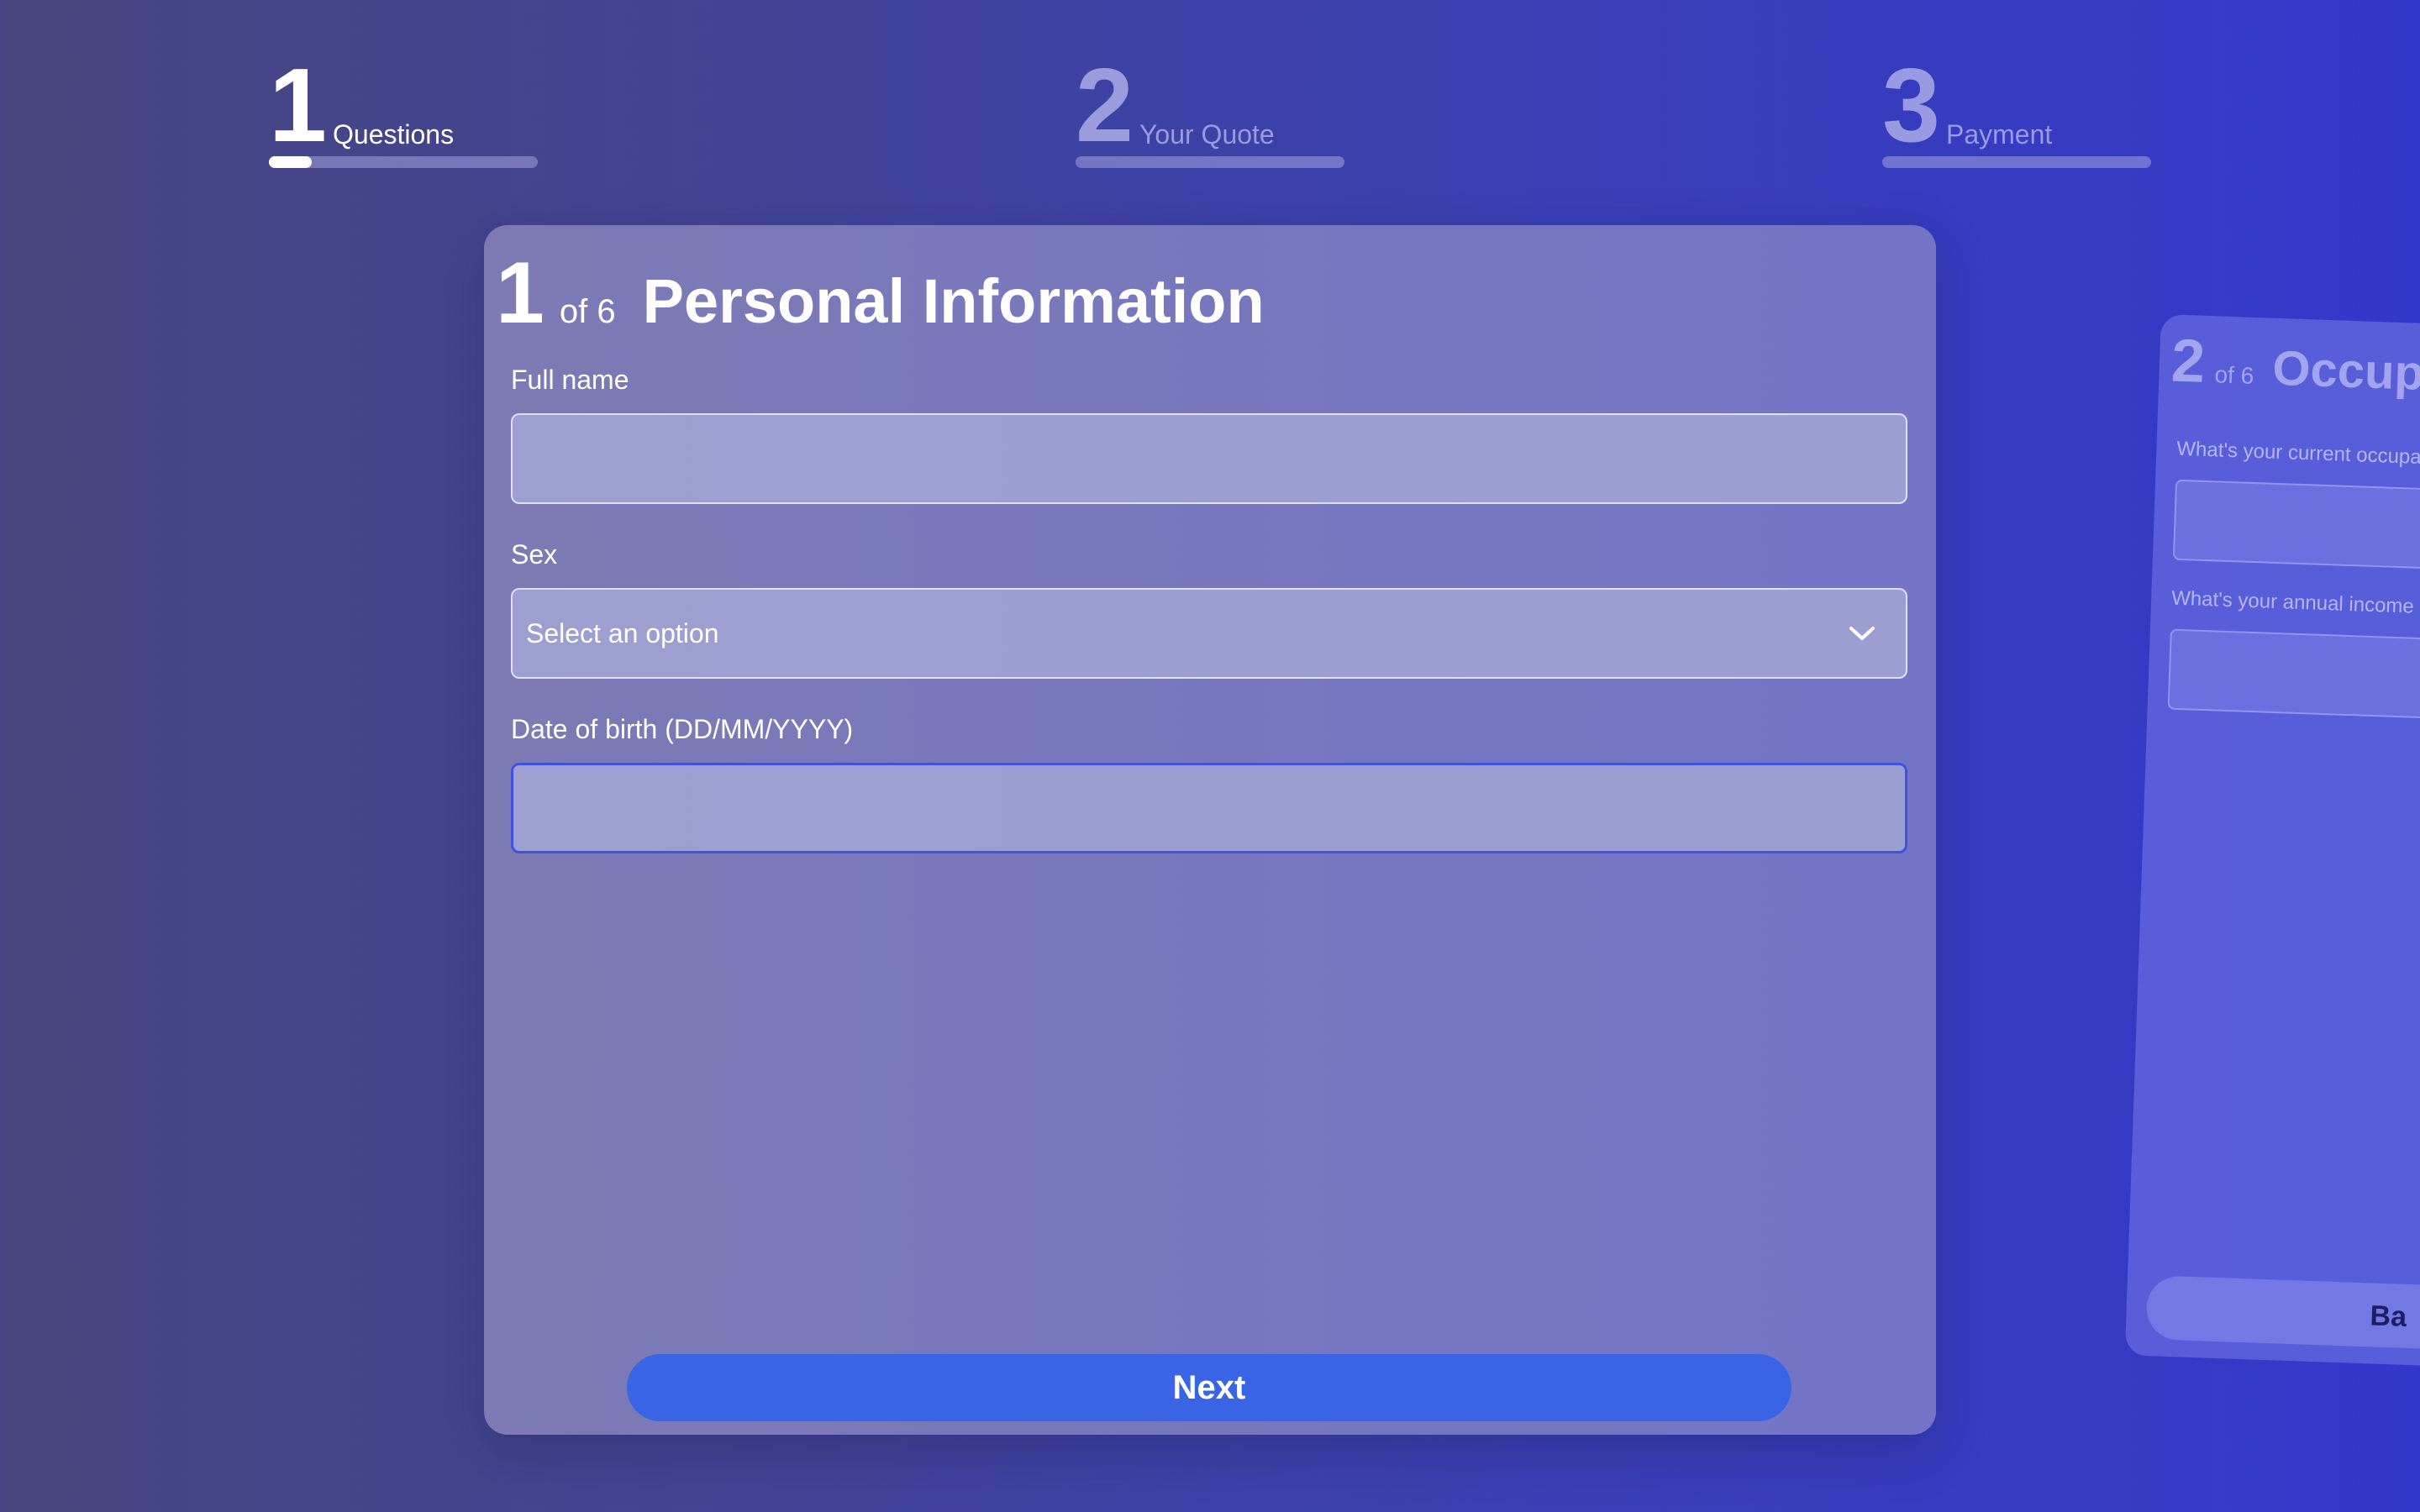 The width and height of the screenshot is (2420, 1512). I want to click on chevron-down-icon, so click(1862, 633).